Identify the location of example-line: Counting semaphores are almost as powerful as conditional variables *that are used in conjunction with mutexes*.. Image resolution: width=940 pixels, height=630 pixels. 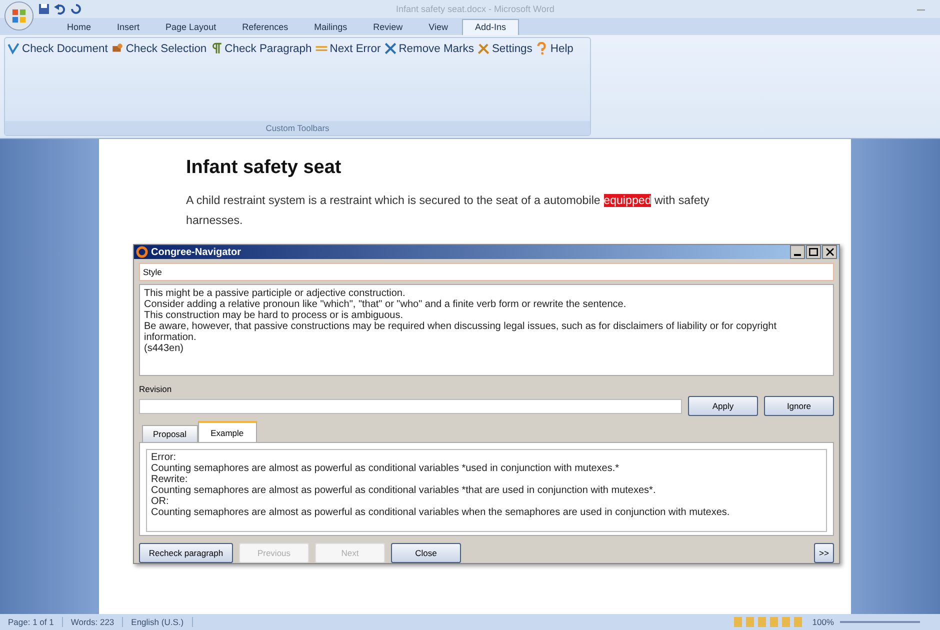
(404, 490).